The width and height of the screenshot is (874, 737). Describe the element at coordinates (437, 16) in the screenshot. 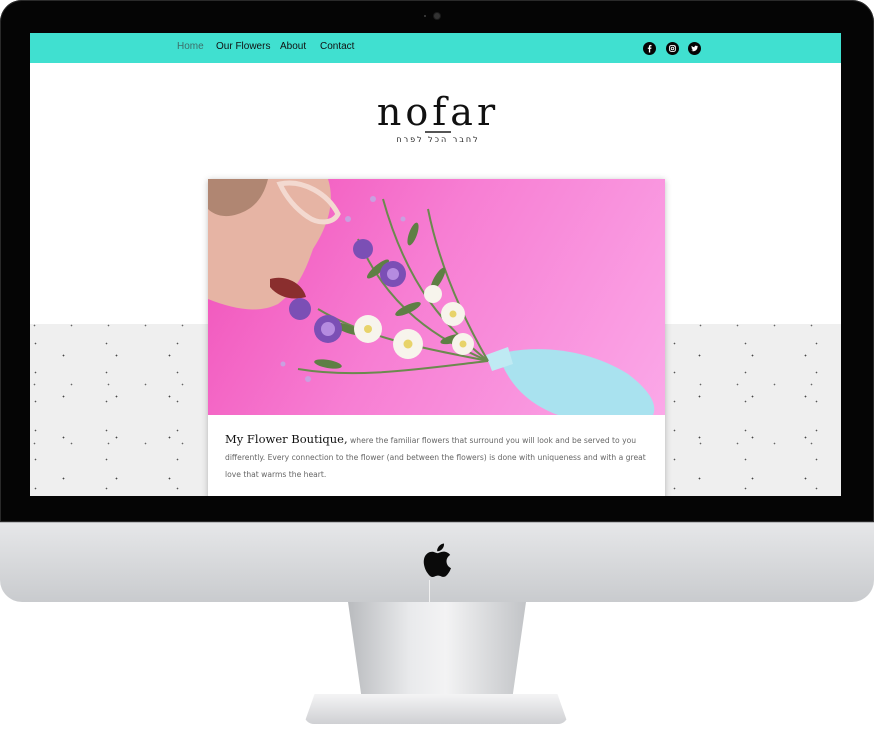

I see `webcam-icon` at that location.